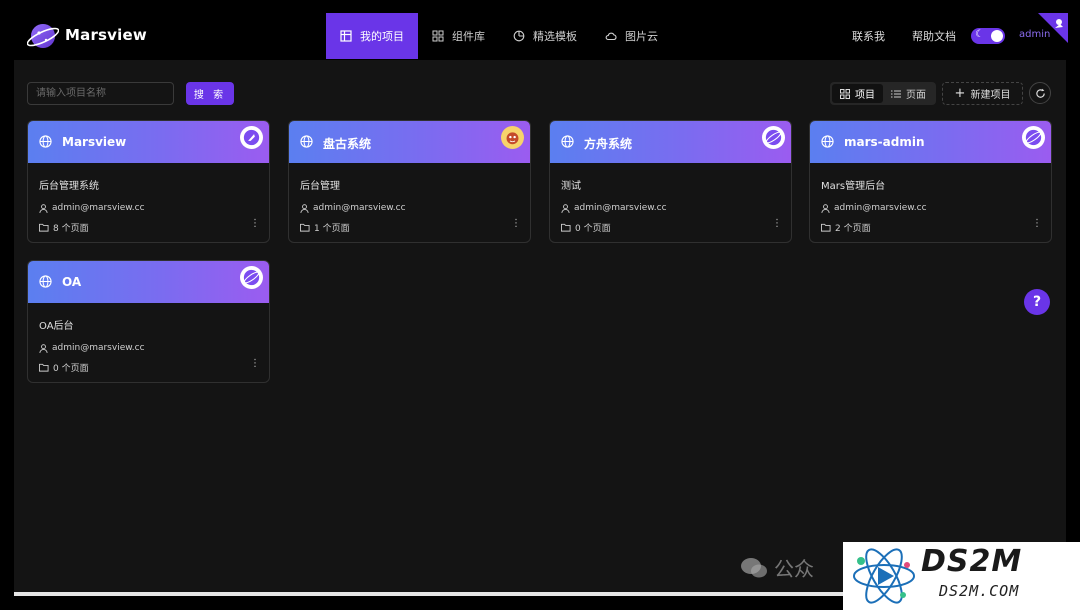 The height and width of the screenshot is (610, 1080). I want to click on page-count: 8 个页面, so click(71, 229).